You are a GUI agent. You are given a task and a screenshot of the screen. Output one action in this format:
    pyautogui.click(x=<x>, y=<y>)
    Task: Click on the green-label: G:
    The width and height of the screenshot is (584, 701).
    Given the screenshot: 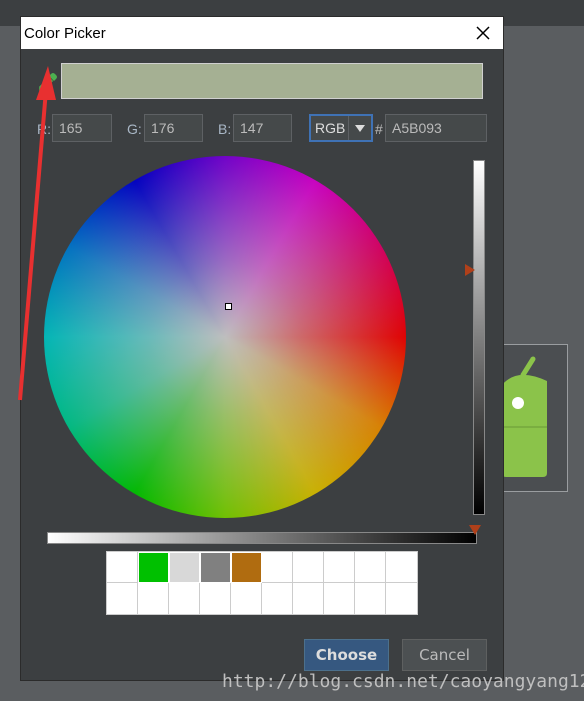 What is the action you would take?
    pyautogui.click(x=134, y=129)
    